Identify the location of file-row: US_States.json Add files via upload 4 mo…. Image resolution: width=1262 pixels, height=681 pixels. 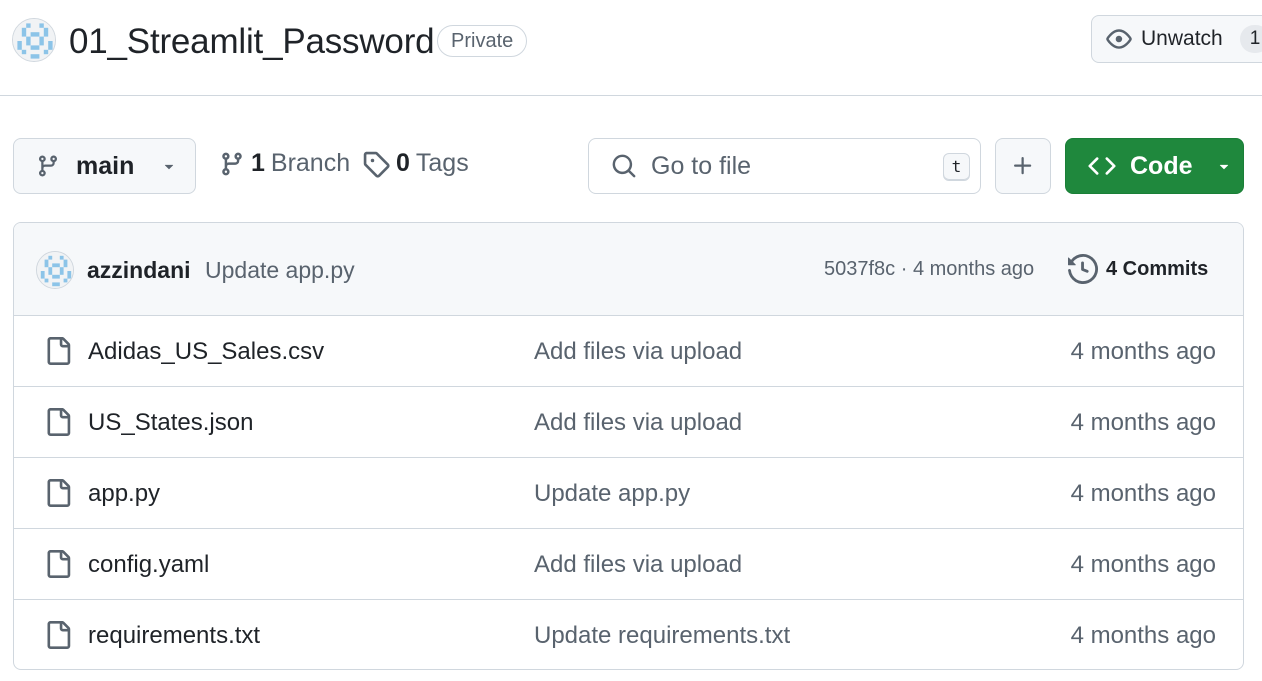
(628, 422).